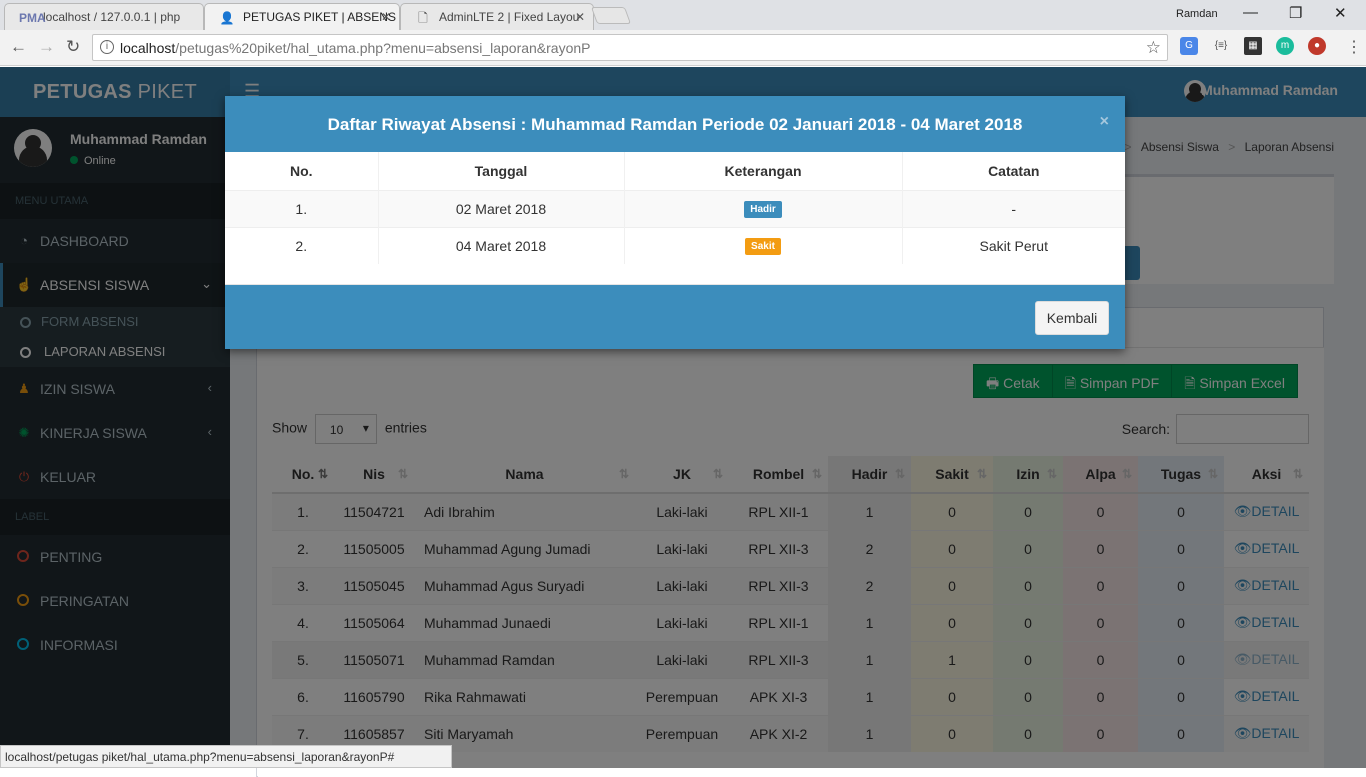 This screenshot has height=777, width=1366. What do you see at coordinates (18, 47) in the screenshot?
I see `back-icon: ←` at bounding box center [18, 47].